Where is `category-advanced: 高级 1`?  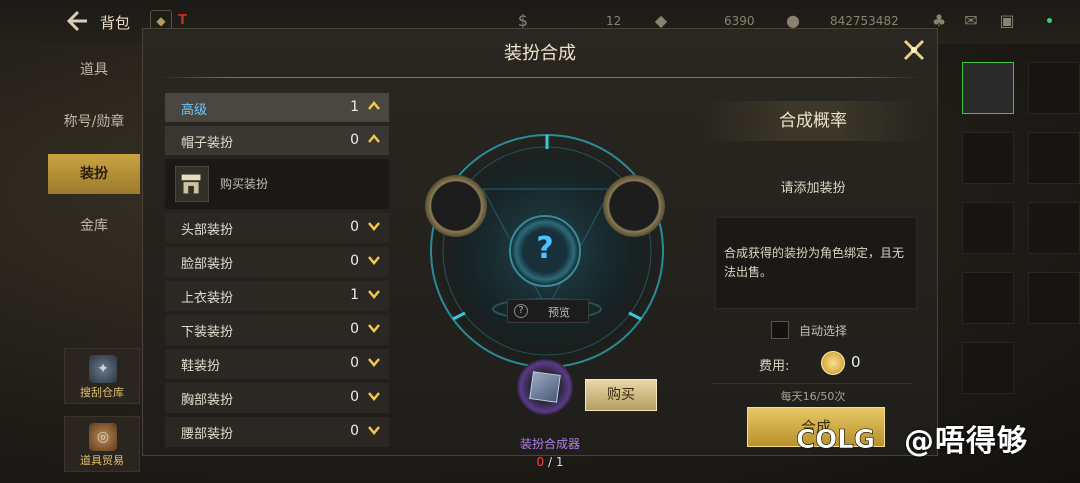
category-advanced: 高级 1 is located at coordinates (277, 107).